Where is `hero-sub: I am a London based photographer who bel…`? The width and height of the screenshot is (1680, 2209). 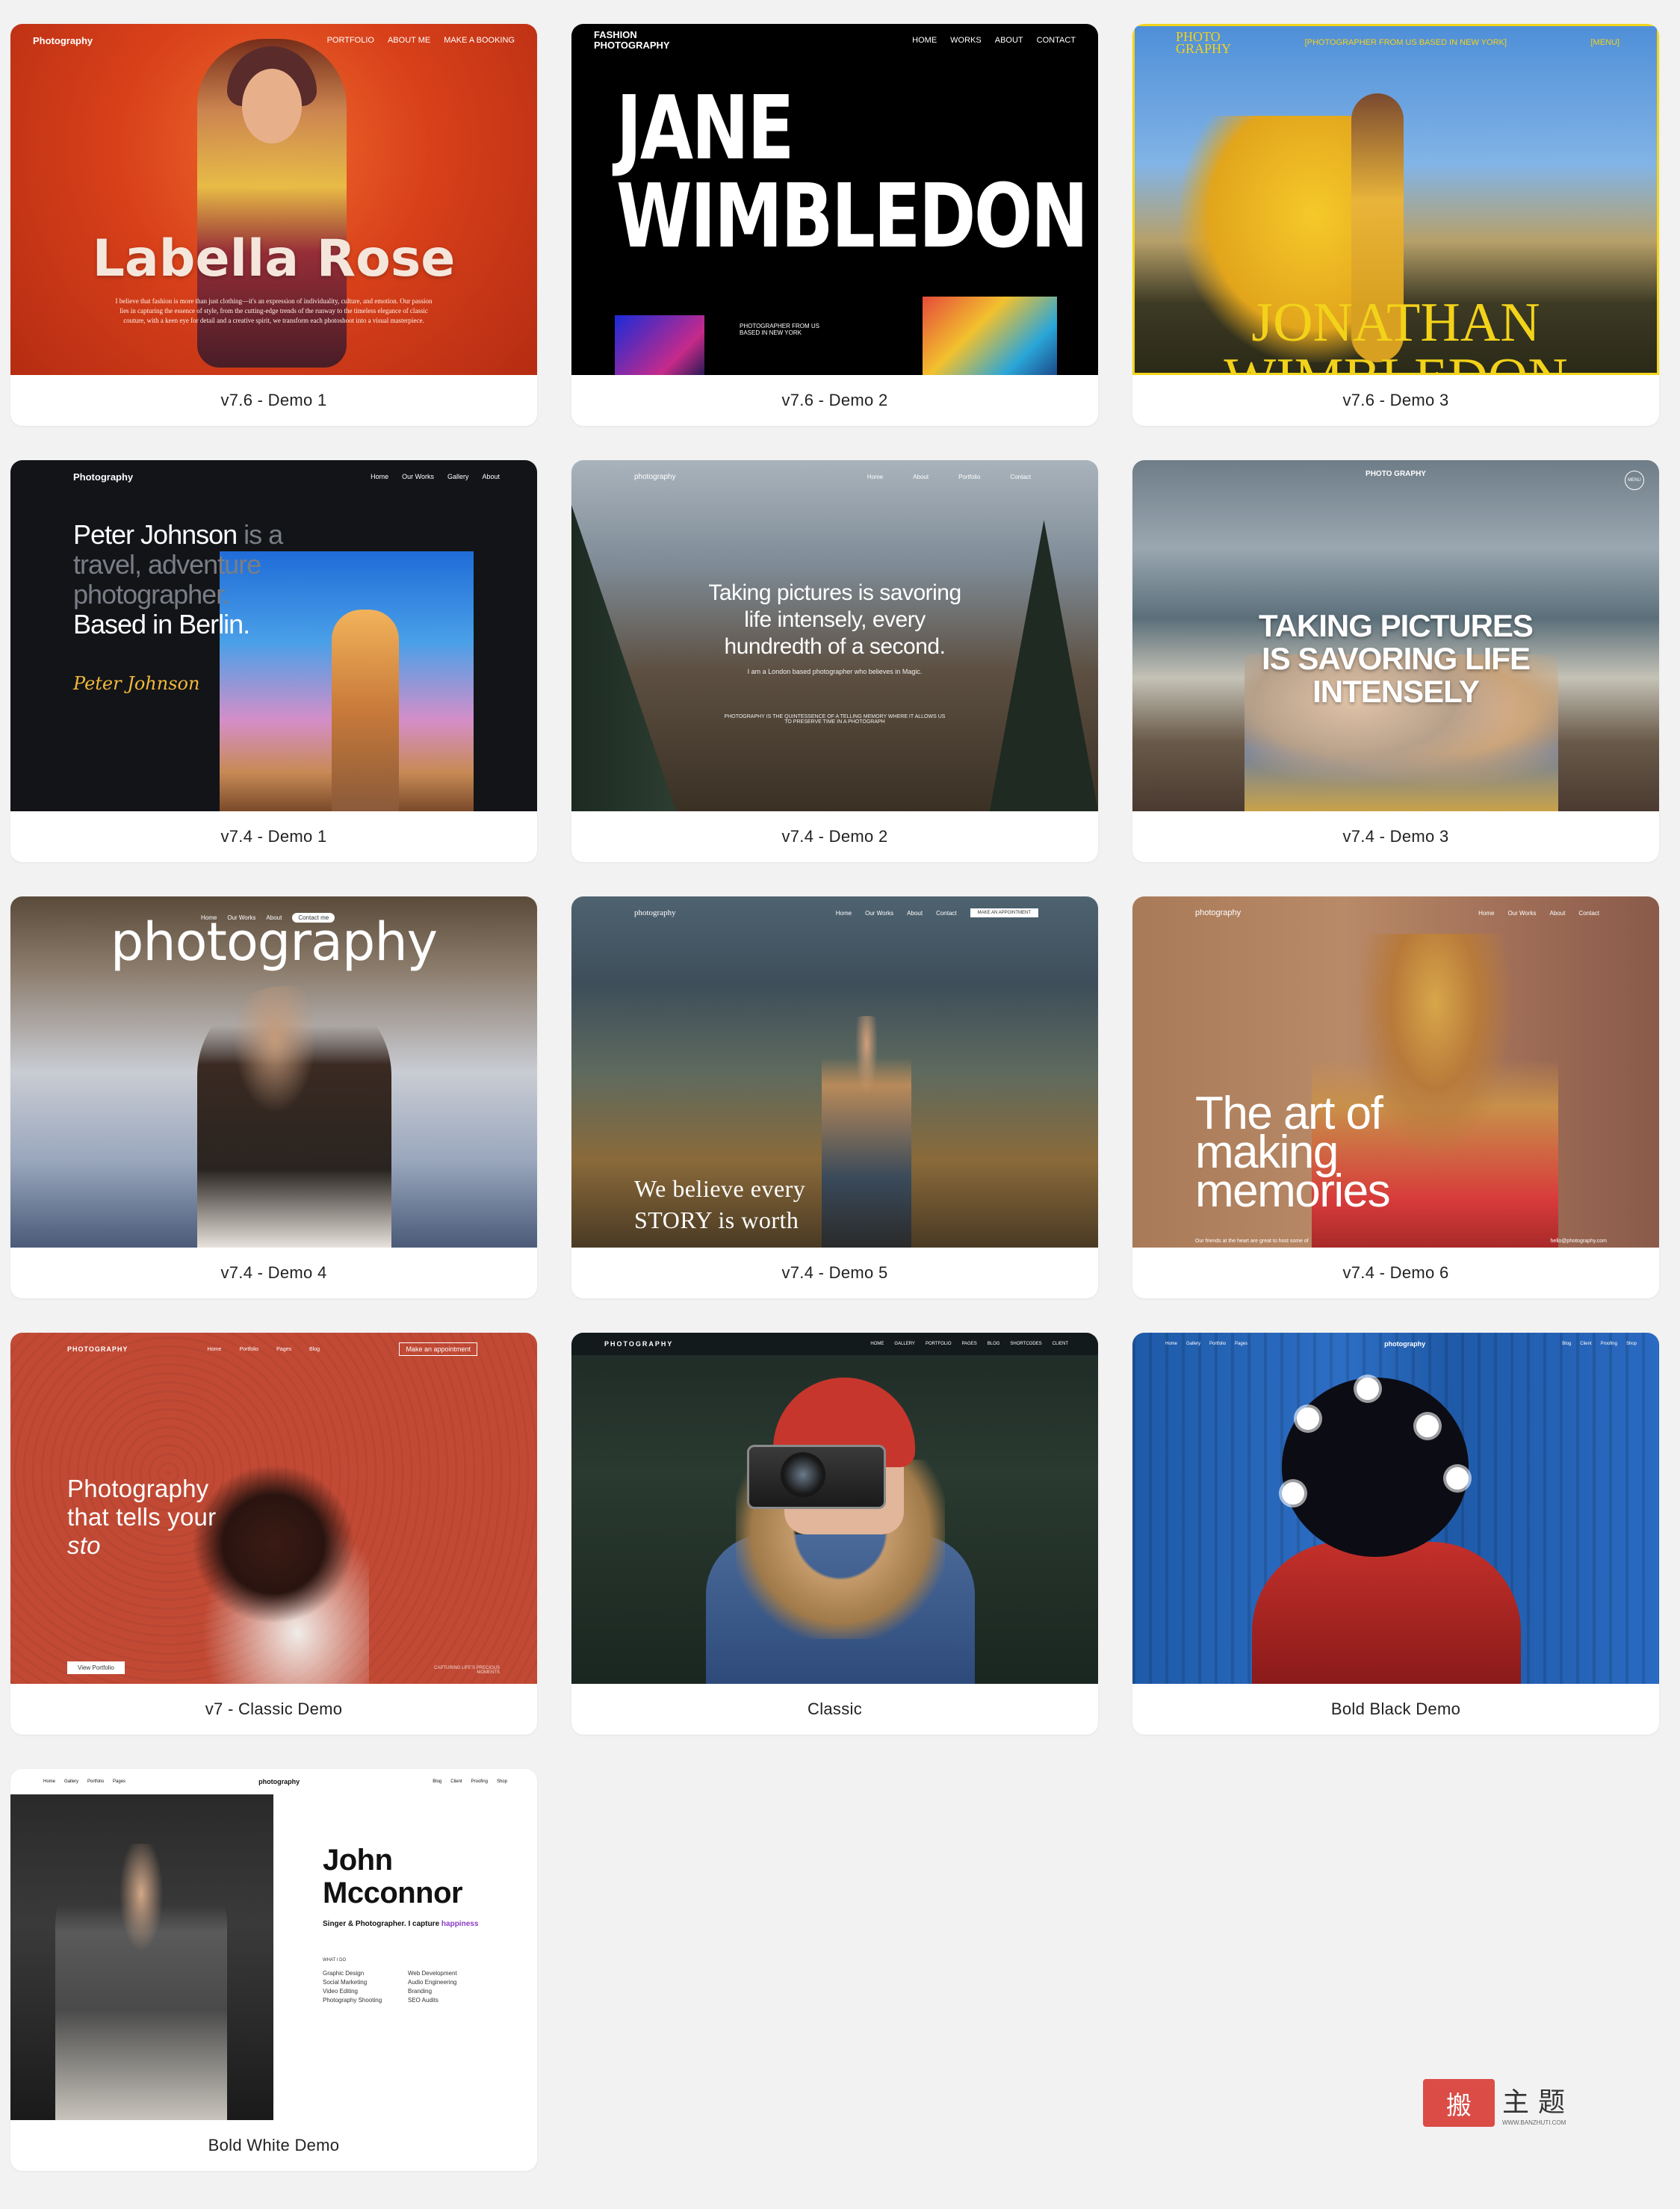
hero-sub: I am a London based photographer who bel… is located at coordinates (835, 671).